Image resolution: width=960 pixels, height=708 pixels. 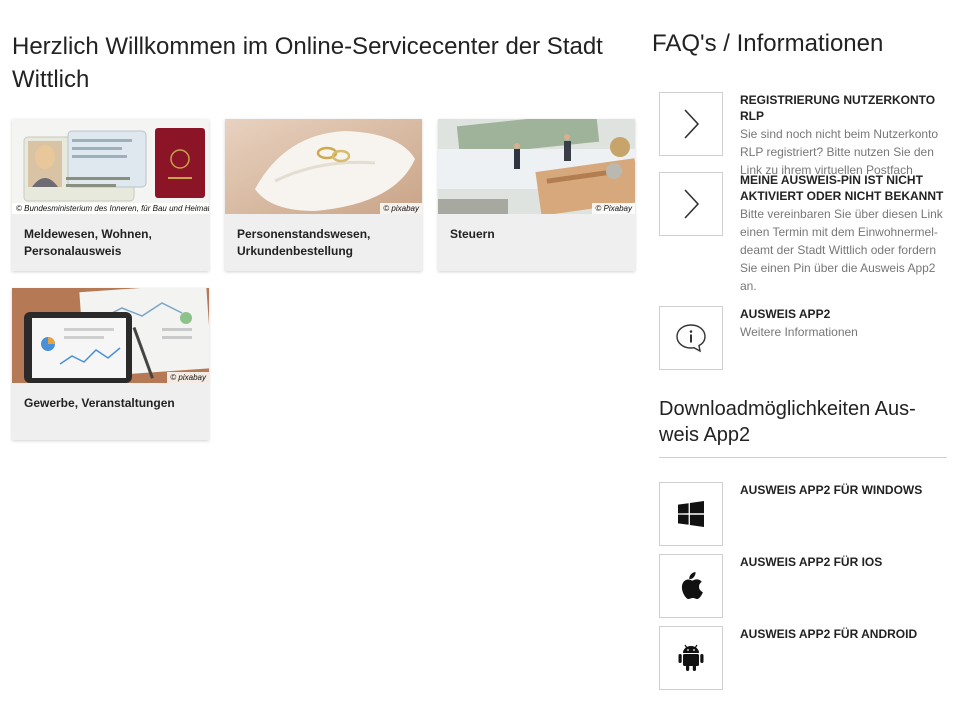 I want to click on tile-image-wedding-rings: © pixabay, so click(x=323, y=166).